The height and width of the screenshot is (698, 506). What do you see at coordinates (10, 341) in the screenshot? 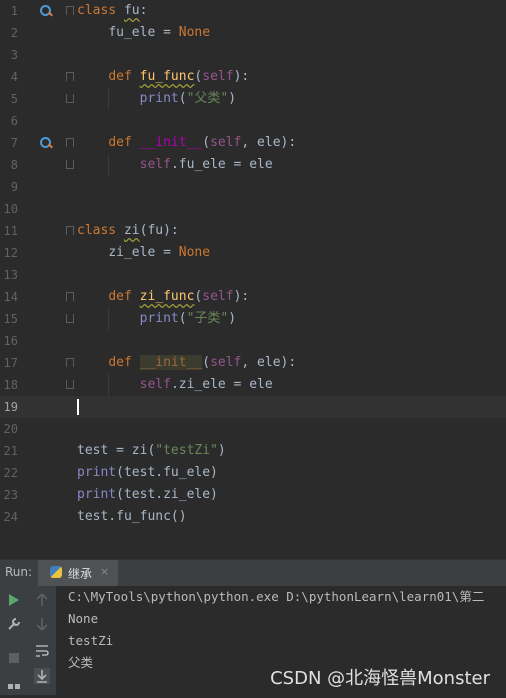
I see `line-number: 16` at bounding box center [10, 341].